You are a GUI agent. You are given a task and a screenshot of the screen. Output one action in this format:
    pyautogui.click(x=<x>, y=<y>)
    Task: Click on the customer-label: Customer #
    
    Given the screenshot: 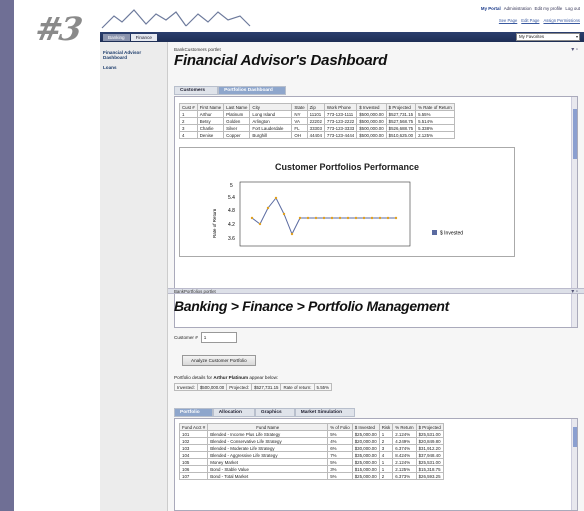 What is the action you would take?
    pyautogui.click(x=186, y=337)
    